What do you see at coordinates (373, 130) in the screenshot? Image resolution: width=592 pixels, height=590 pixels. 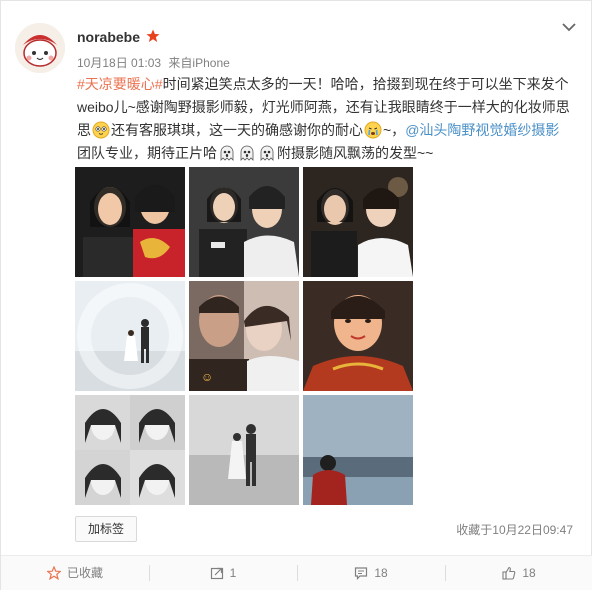 I see `crying-face-emoji` at bounding box center [373, 130].